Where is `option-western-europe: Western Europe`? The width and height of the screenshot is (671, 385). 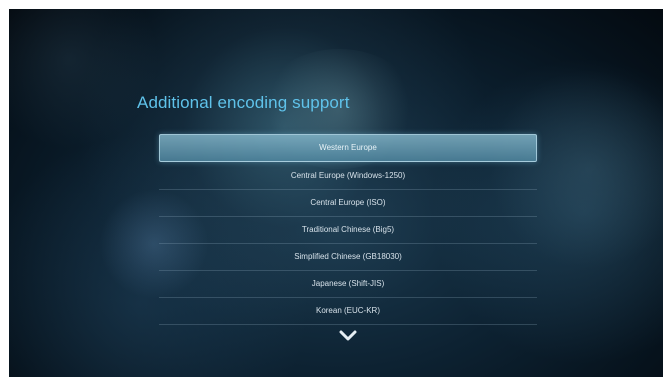
option-western-europe: Western Europe is located at coordinates (348, 148).